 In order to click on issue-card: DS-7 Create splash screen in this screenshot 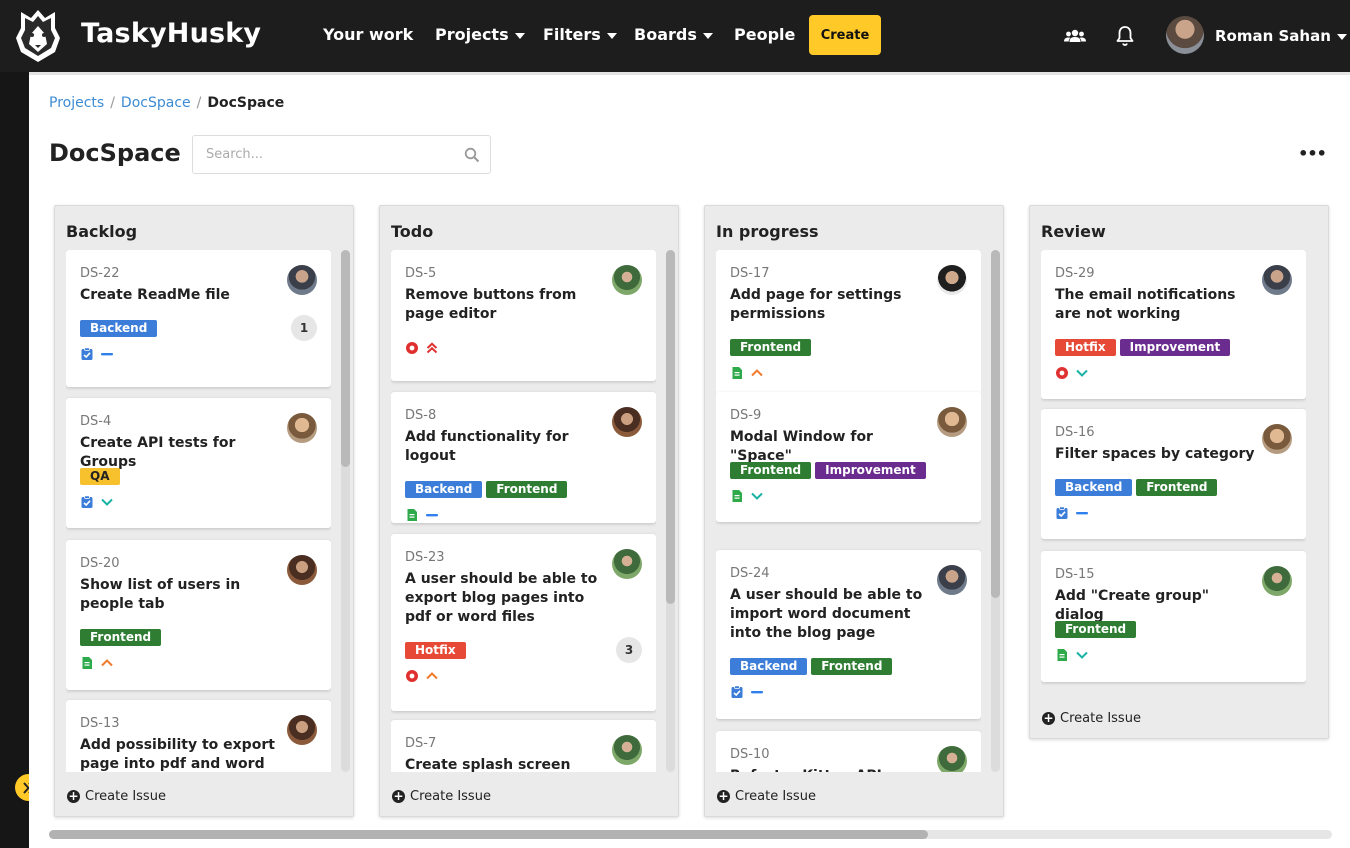, I will do `click(523, 746)`.